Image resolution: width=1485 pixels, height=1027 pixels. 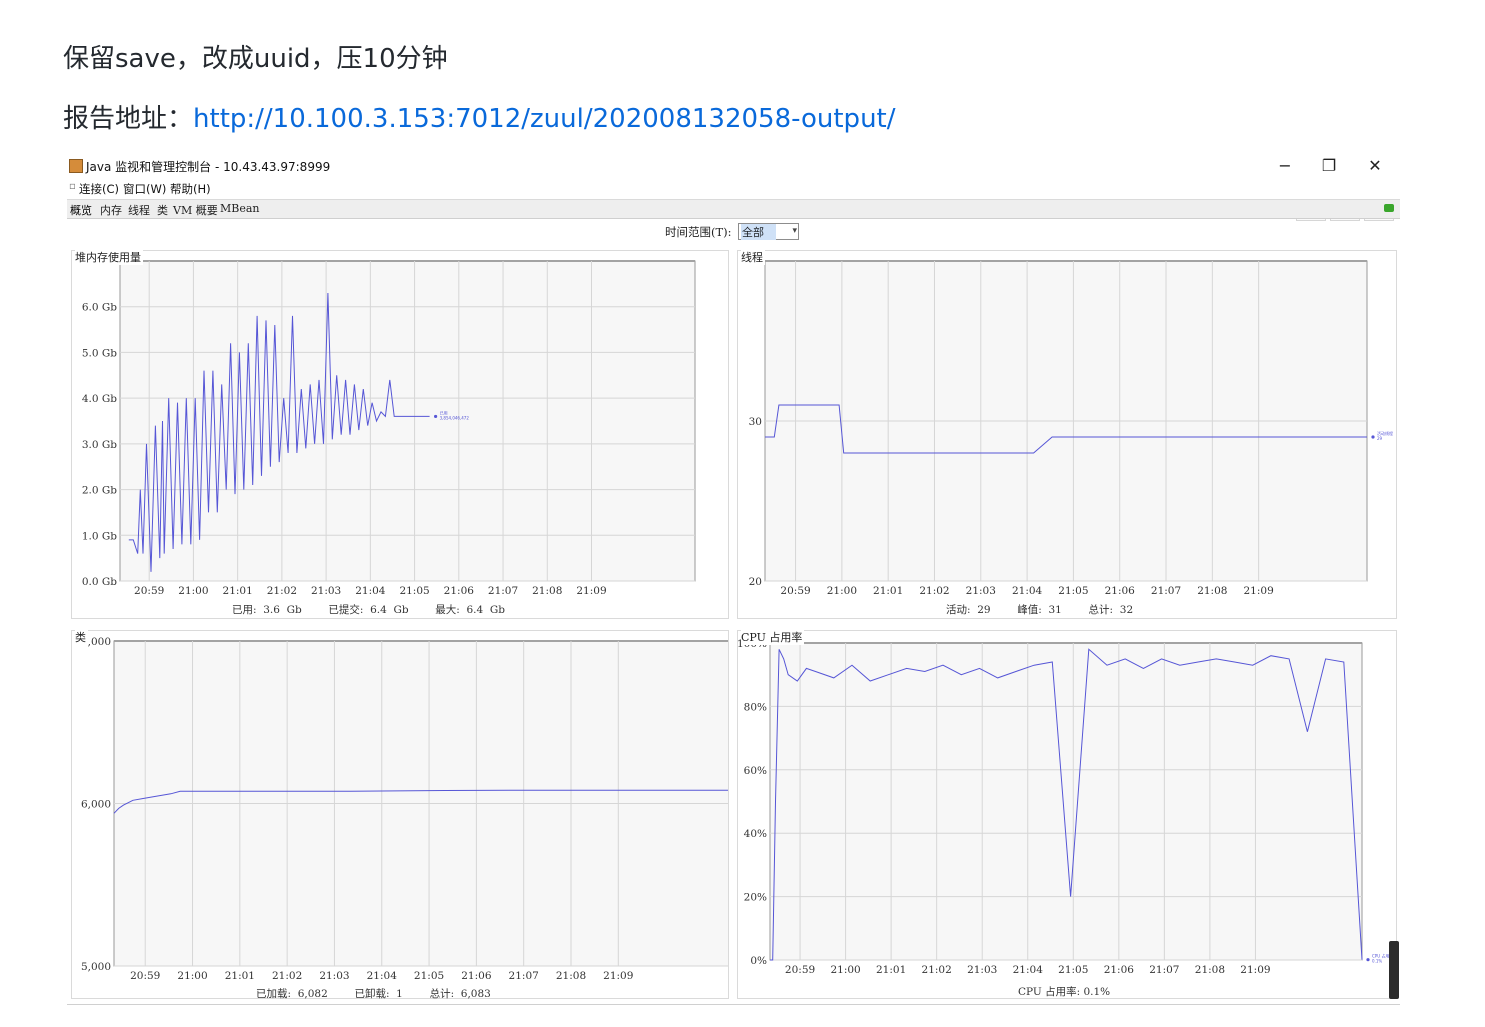 I want to click on tab-classes: 类, so click(x=162, y=210).